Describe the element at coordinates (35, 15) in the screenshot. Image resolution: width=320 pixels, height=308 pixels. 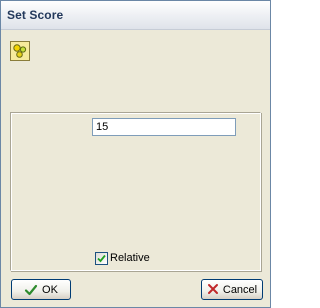
I see `window-title: Set Score` at that location.